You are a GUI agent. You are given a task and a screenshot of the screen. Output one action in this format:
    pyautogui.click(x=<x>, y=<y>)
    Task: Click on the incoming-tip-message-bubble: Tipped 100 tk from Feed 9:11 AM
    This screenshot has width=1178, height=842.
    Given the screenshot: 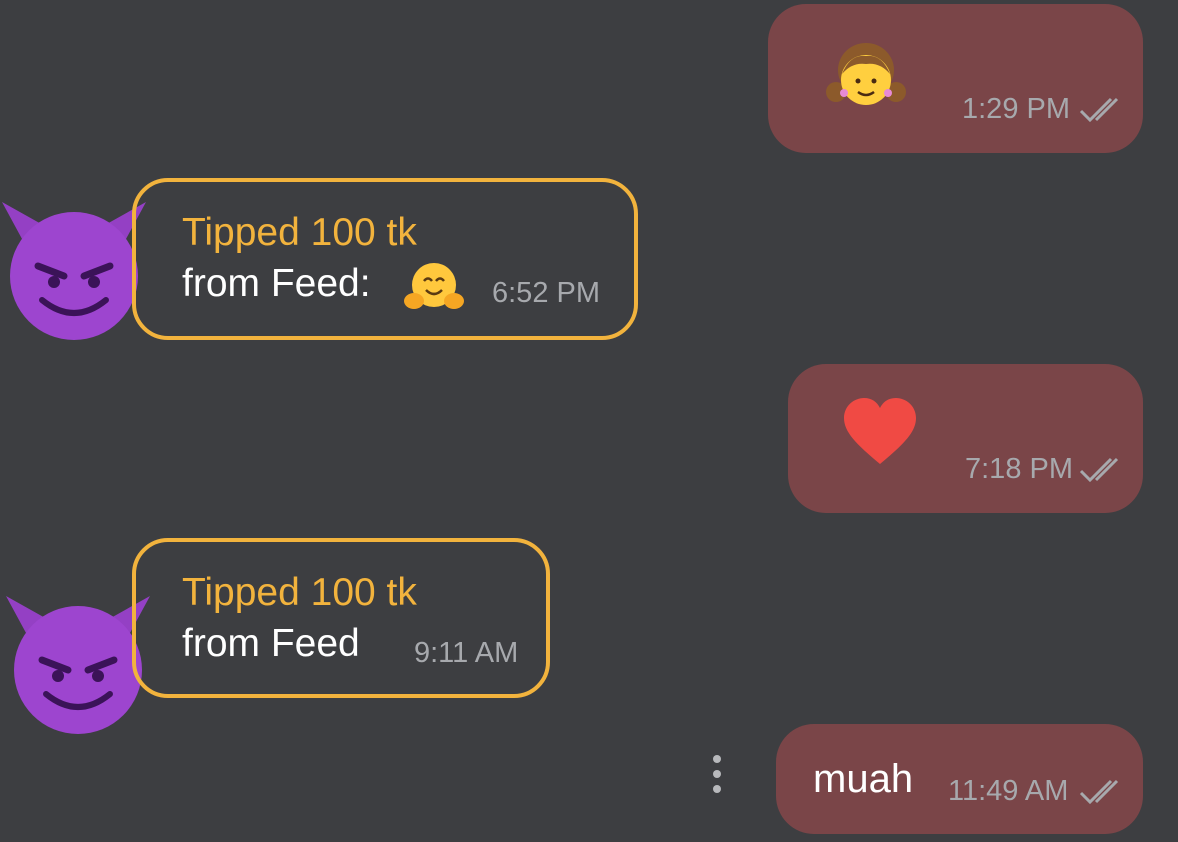 What is the action you would take?
    pyautogui.click(x=341, y=618)
    